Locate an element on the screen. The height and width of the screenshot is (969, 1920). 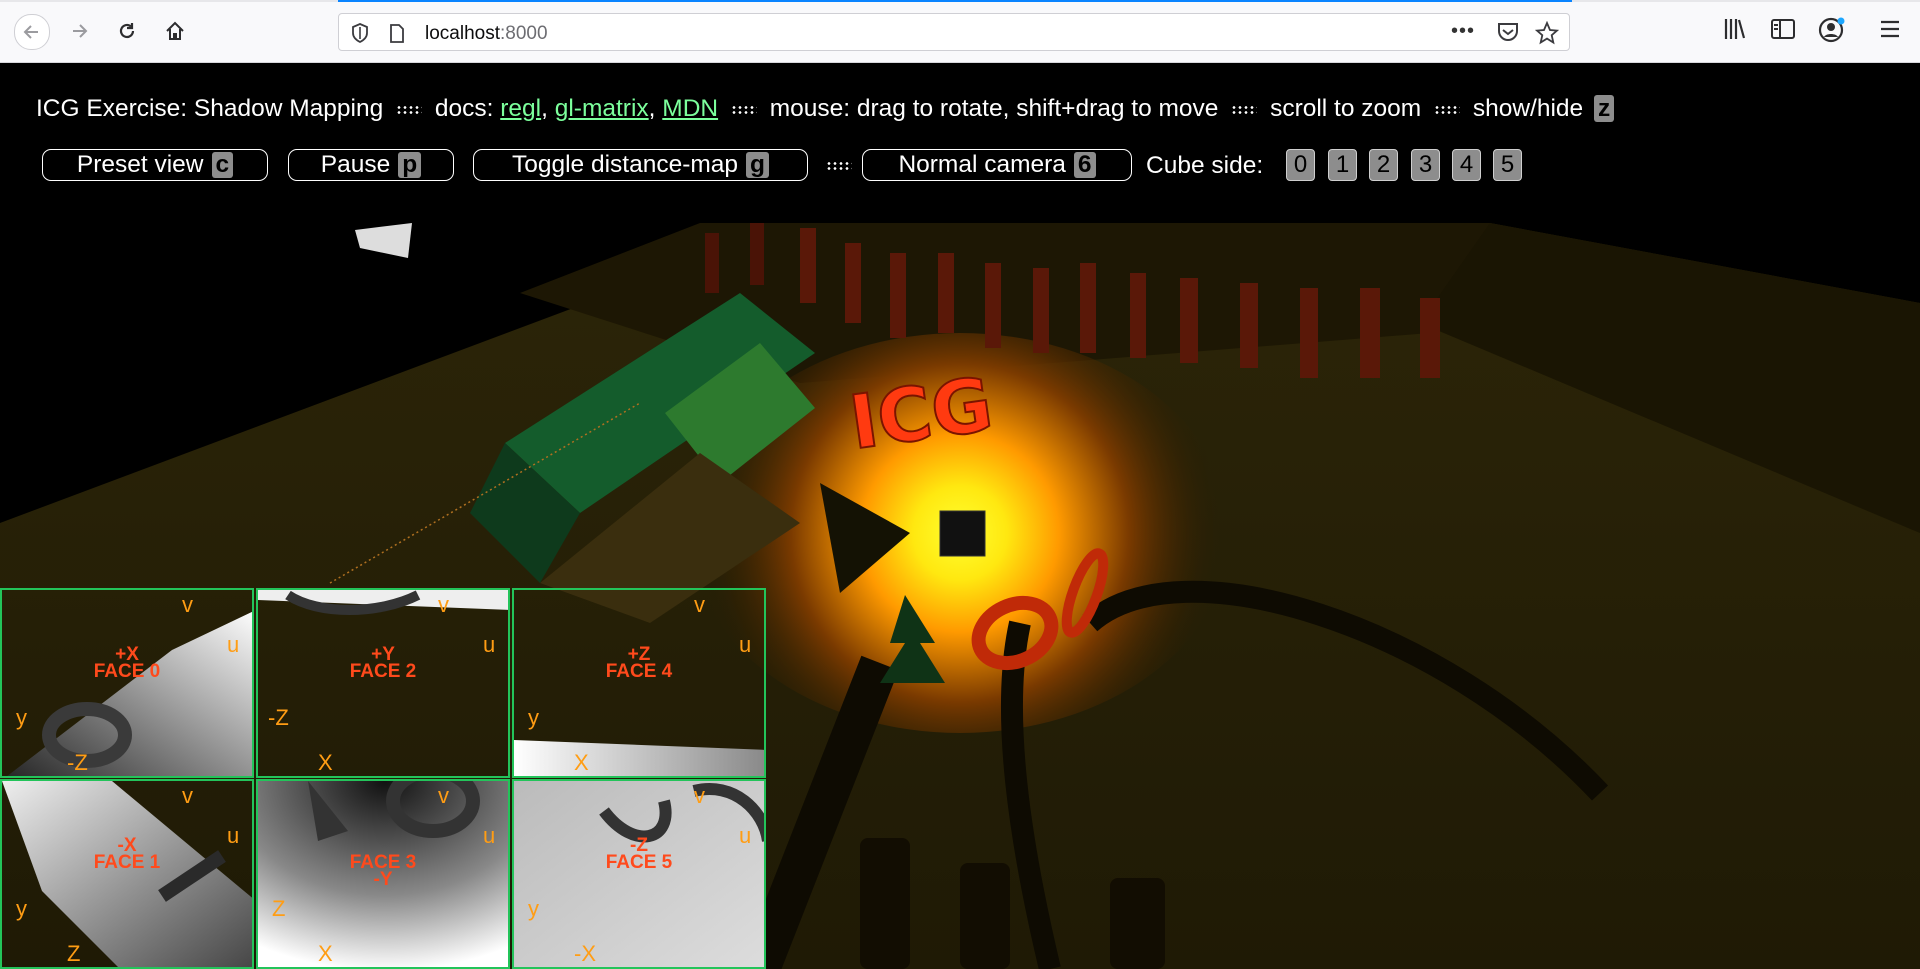
face-0: +X FACE 0 v u y -Z is located at coordinates (127, 683).